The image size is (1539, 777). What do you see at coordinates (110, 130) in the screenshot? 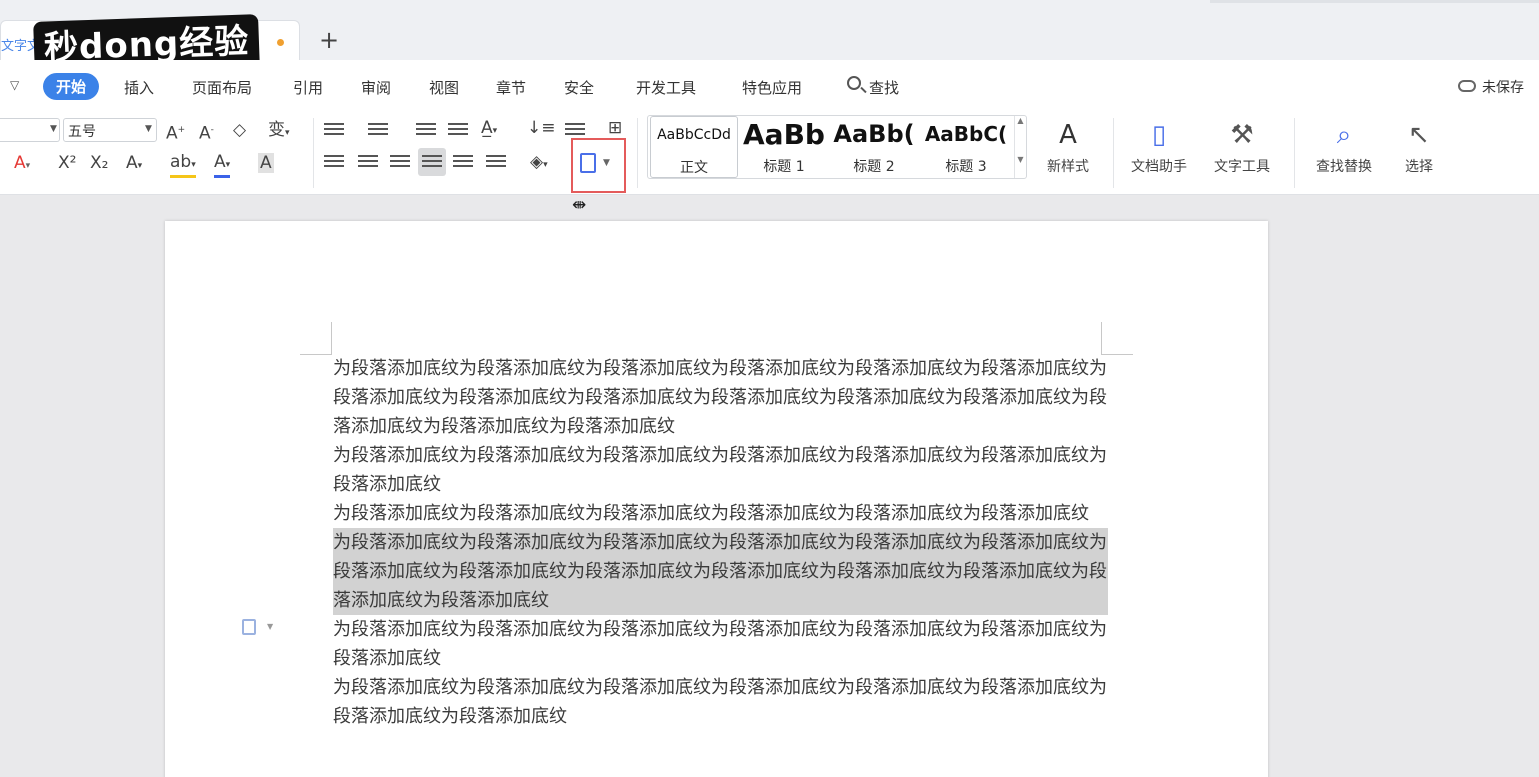
I see `font-size-select: 五号` at bounding box center [110, 130].